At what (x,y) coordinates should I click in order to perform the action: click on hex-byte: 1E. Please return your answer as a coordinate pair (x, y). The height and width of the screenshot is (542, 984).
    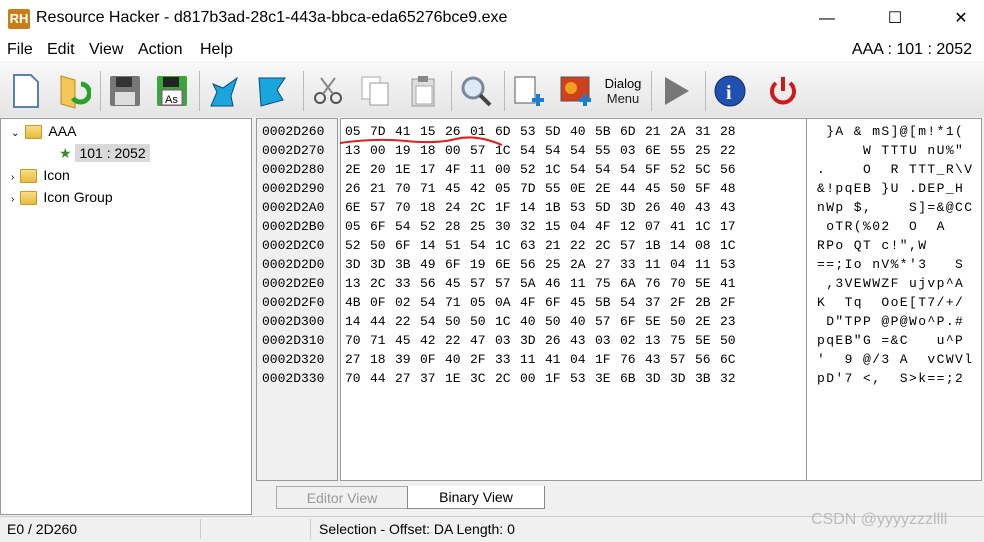
    Looking at the image, I should click on (407, 169).